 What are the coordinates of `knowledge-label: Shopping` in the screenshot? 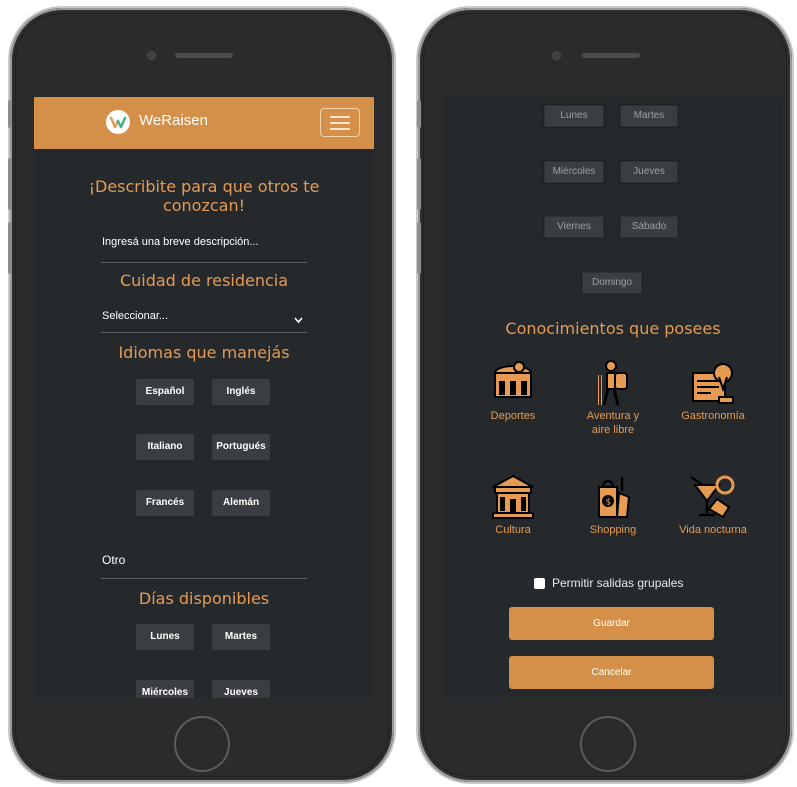 It's located at (613, 530).